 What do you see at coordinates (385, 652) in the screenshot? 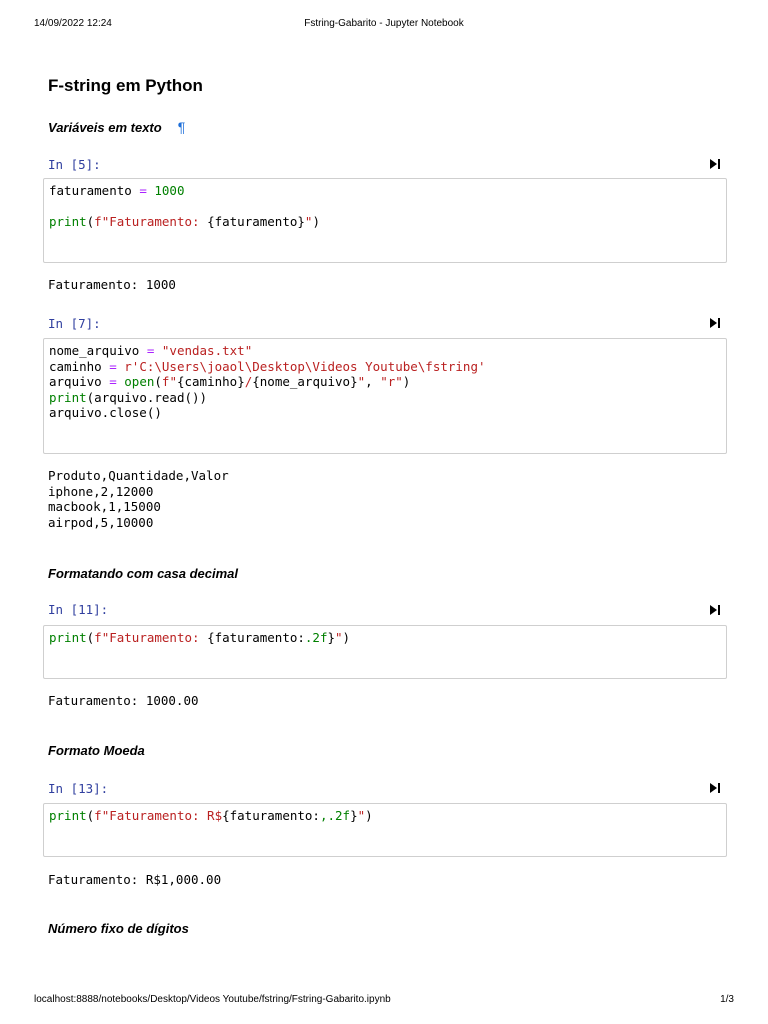
I see `code-cell: print(f"Faturamento: {faturamento:.2f}")` at bounding box center [385, 652].